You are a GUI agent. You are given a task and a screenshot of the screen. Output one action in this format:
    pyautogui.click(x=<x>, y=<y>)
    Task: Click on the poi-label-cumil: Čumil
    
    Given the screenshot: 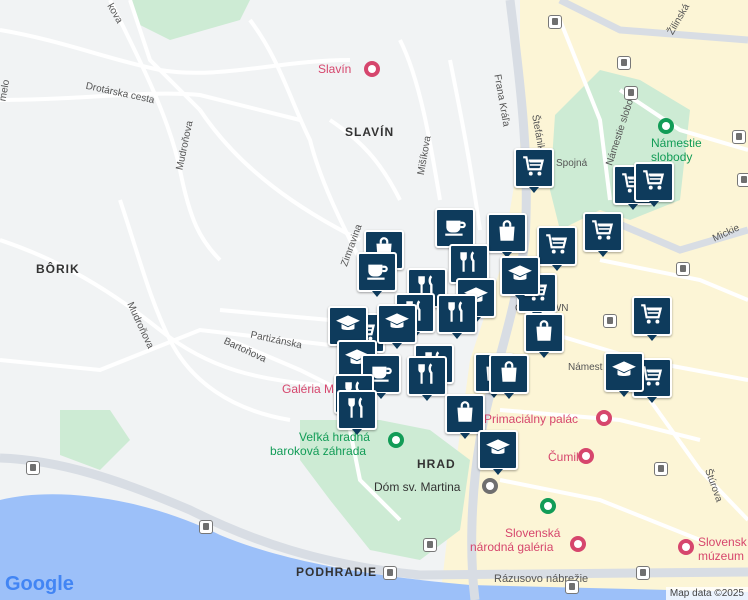 What is the action you would take?
    pyautogui.click(x=563, y=457)
    